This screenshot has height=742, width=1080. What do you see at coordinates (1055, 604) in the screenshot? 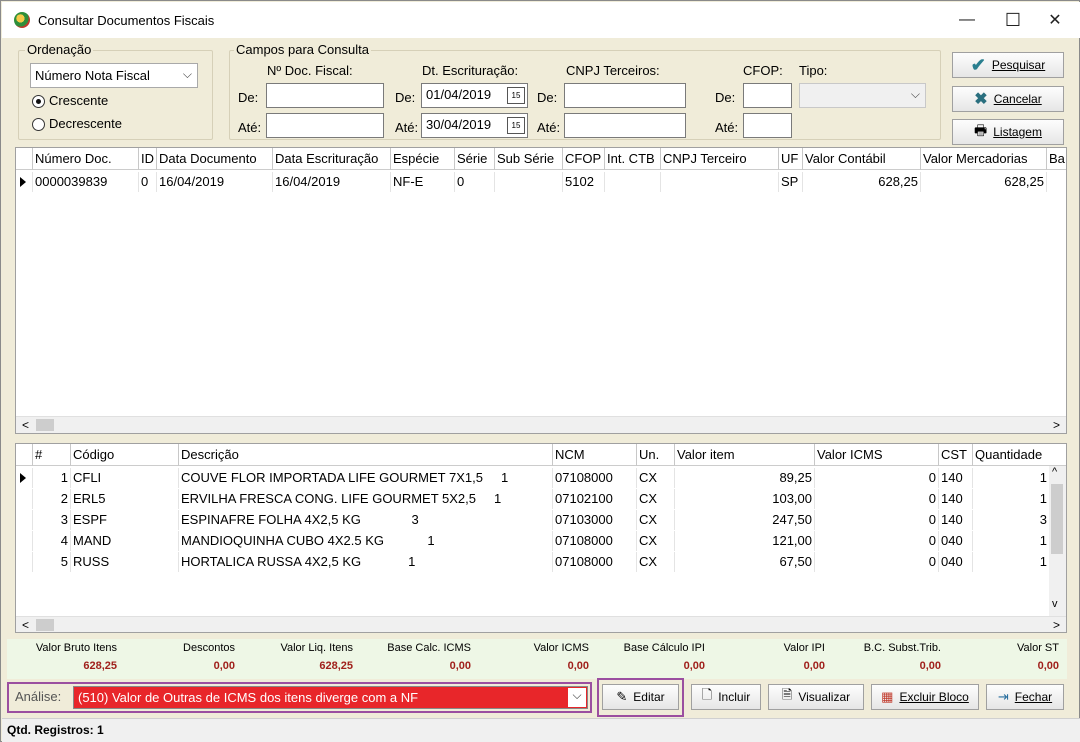
I see `scroll-down-icon: v` at bounding box center [1055, 604].